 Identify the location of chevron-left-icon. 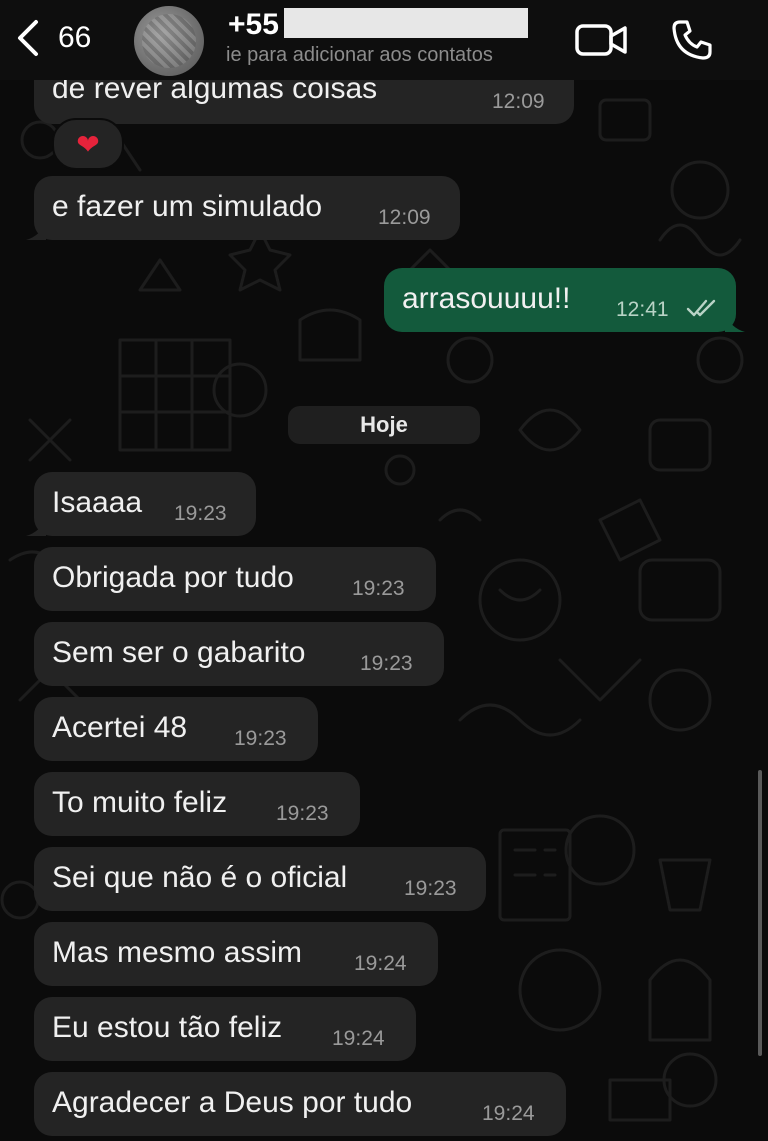
(28, 38).